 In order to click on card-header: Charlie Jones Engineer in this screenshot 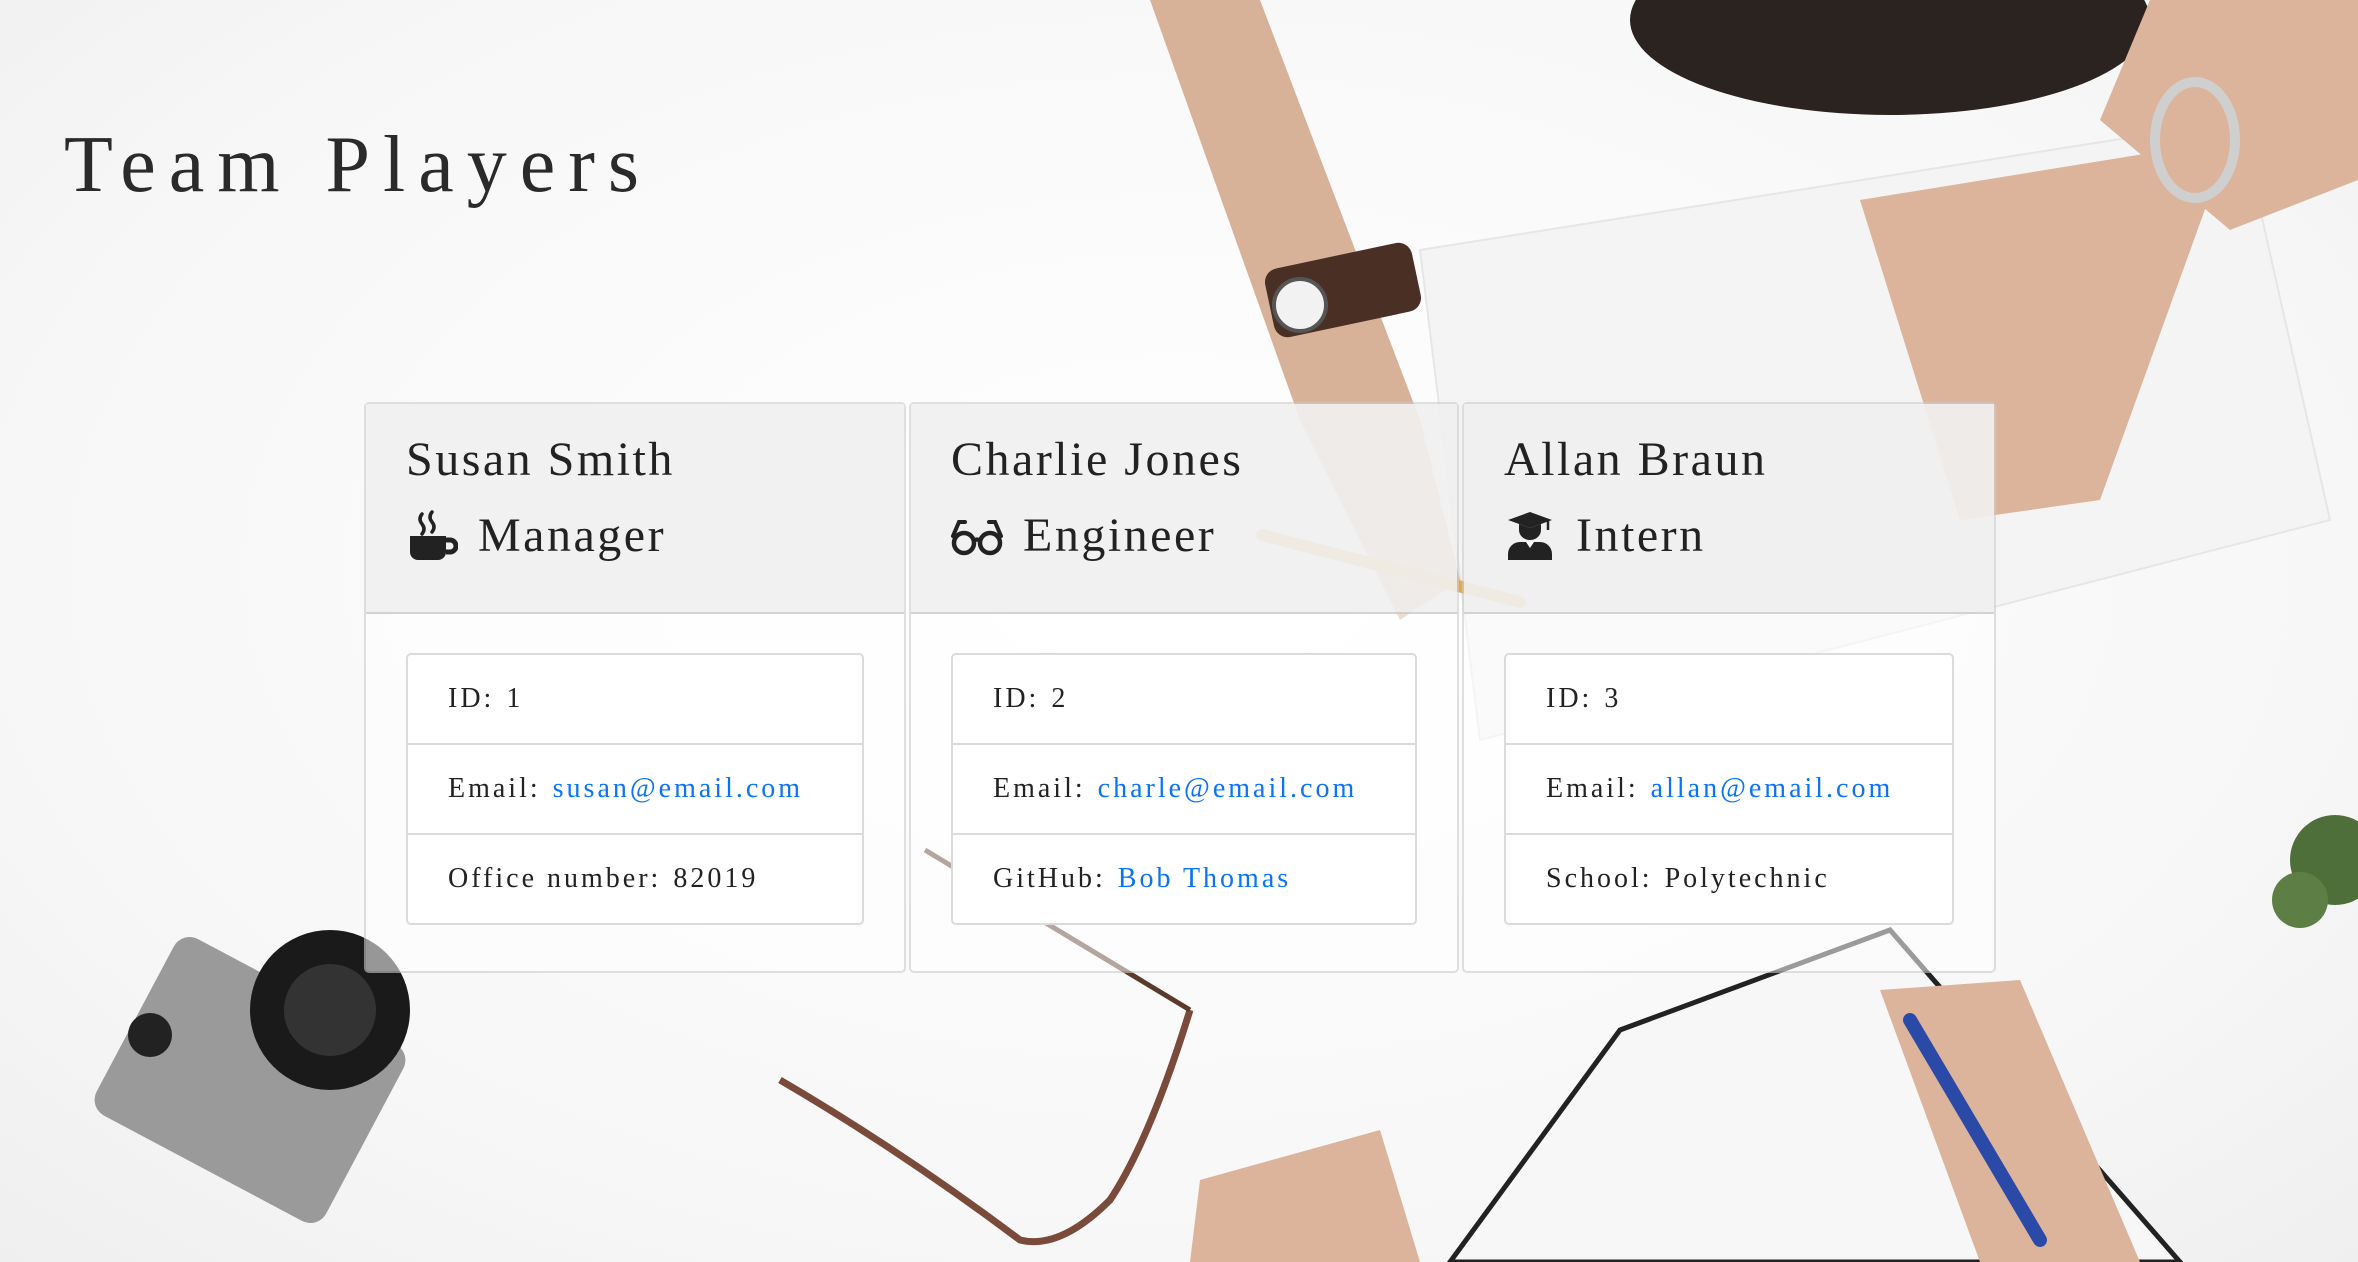, I will do `click(1184, 509)`.